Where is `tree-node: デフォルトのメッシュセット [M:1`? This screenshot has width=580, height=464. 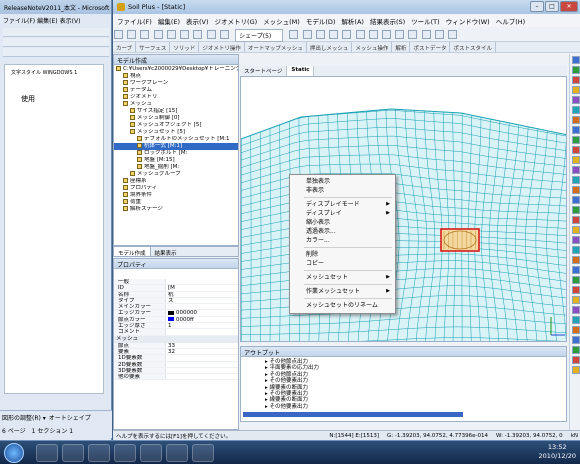 tree-node: デフォルトのメッシュセット [M:1 is located at coordinates (176, 139).